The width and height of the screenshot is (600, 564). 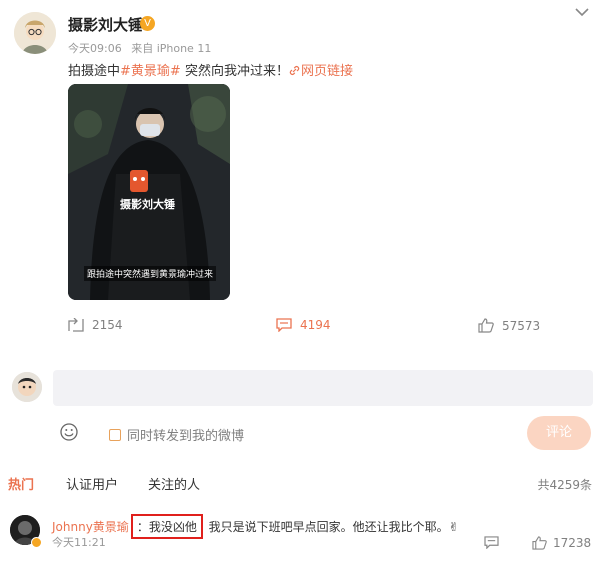 What do you see at coordinates (105, 24) in the screenshot?
I see `author-name: 摄影刘大锤` at bounding box center [105, 24].